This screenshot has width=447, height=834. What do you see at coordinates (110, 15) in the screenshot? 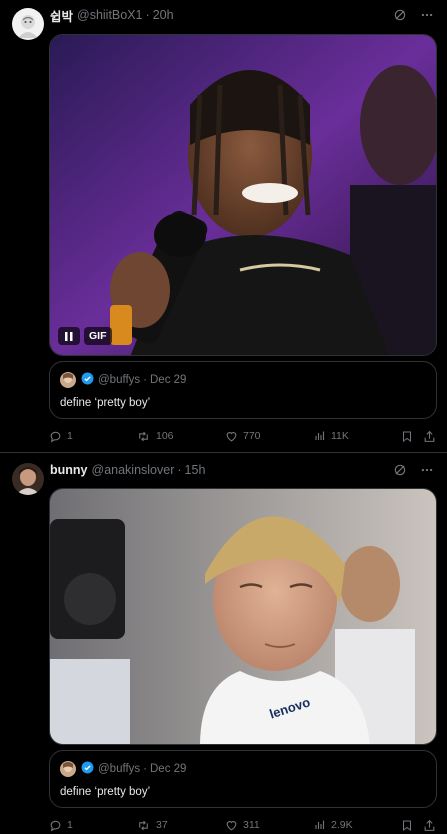
I see `author-handle: @shiitBoX1` at bounding box center [110, 15].